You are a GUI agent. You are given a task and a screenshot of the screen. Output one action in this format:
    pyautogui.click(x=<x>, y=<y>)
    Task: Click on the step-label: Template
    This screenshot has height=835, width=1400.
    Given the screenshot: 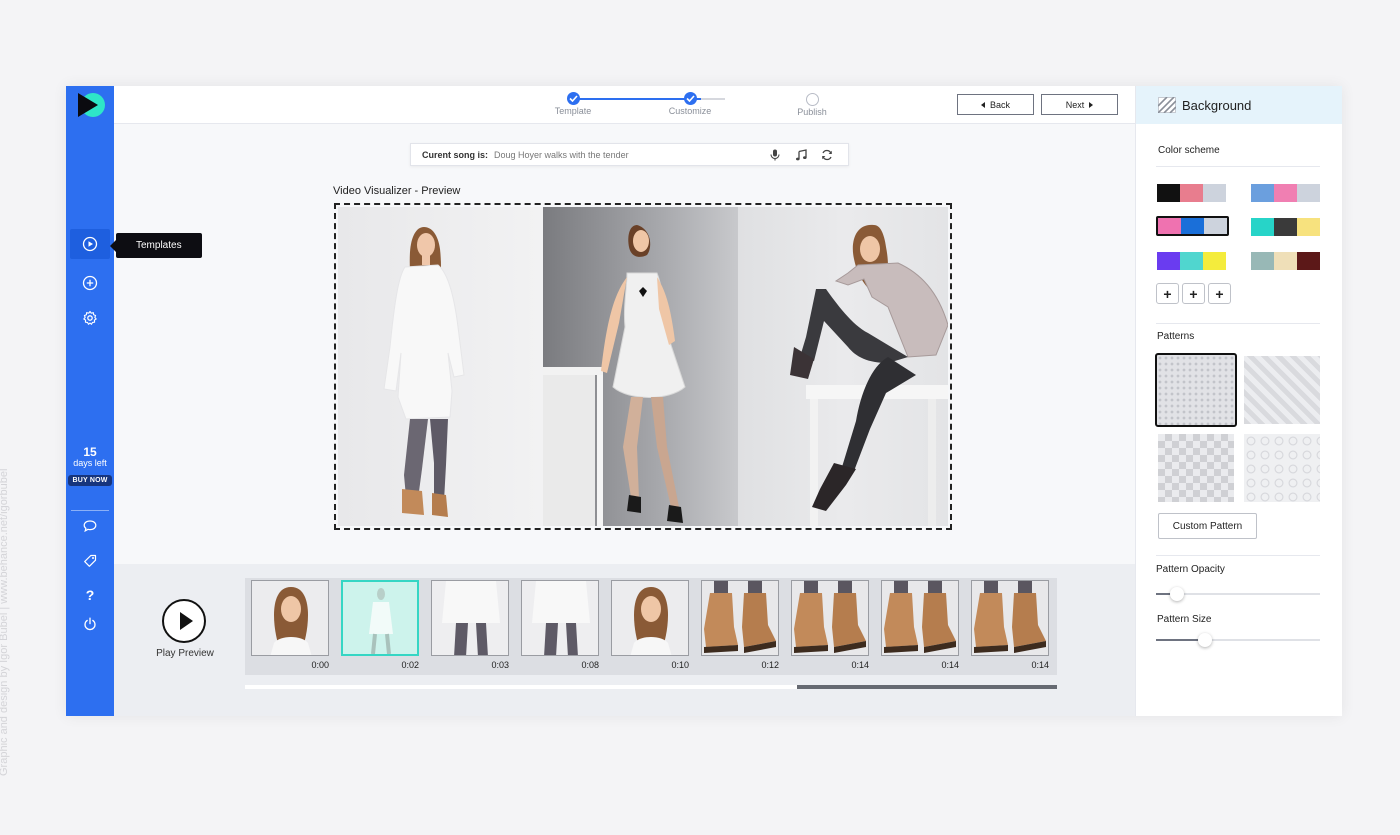 What is the action you would take?
    pyautogui.click(x=573, y=111)
    